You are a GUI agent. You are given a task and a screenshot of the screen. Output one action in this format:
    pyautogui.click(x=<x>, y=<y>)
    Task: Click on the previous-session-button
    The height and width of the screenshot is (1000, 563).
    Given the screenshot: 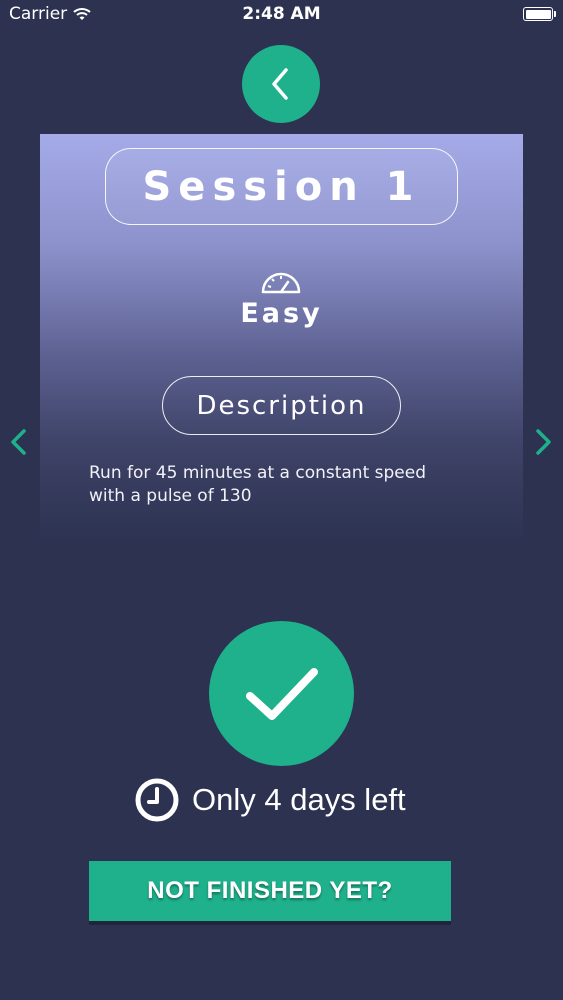 What is the action you would take?
    pyautogui.click(x=19, y=444)
    